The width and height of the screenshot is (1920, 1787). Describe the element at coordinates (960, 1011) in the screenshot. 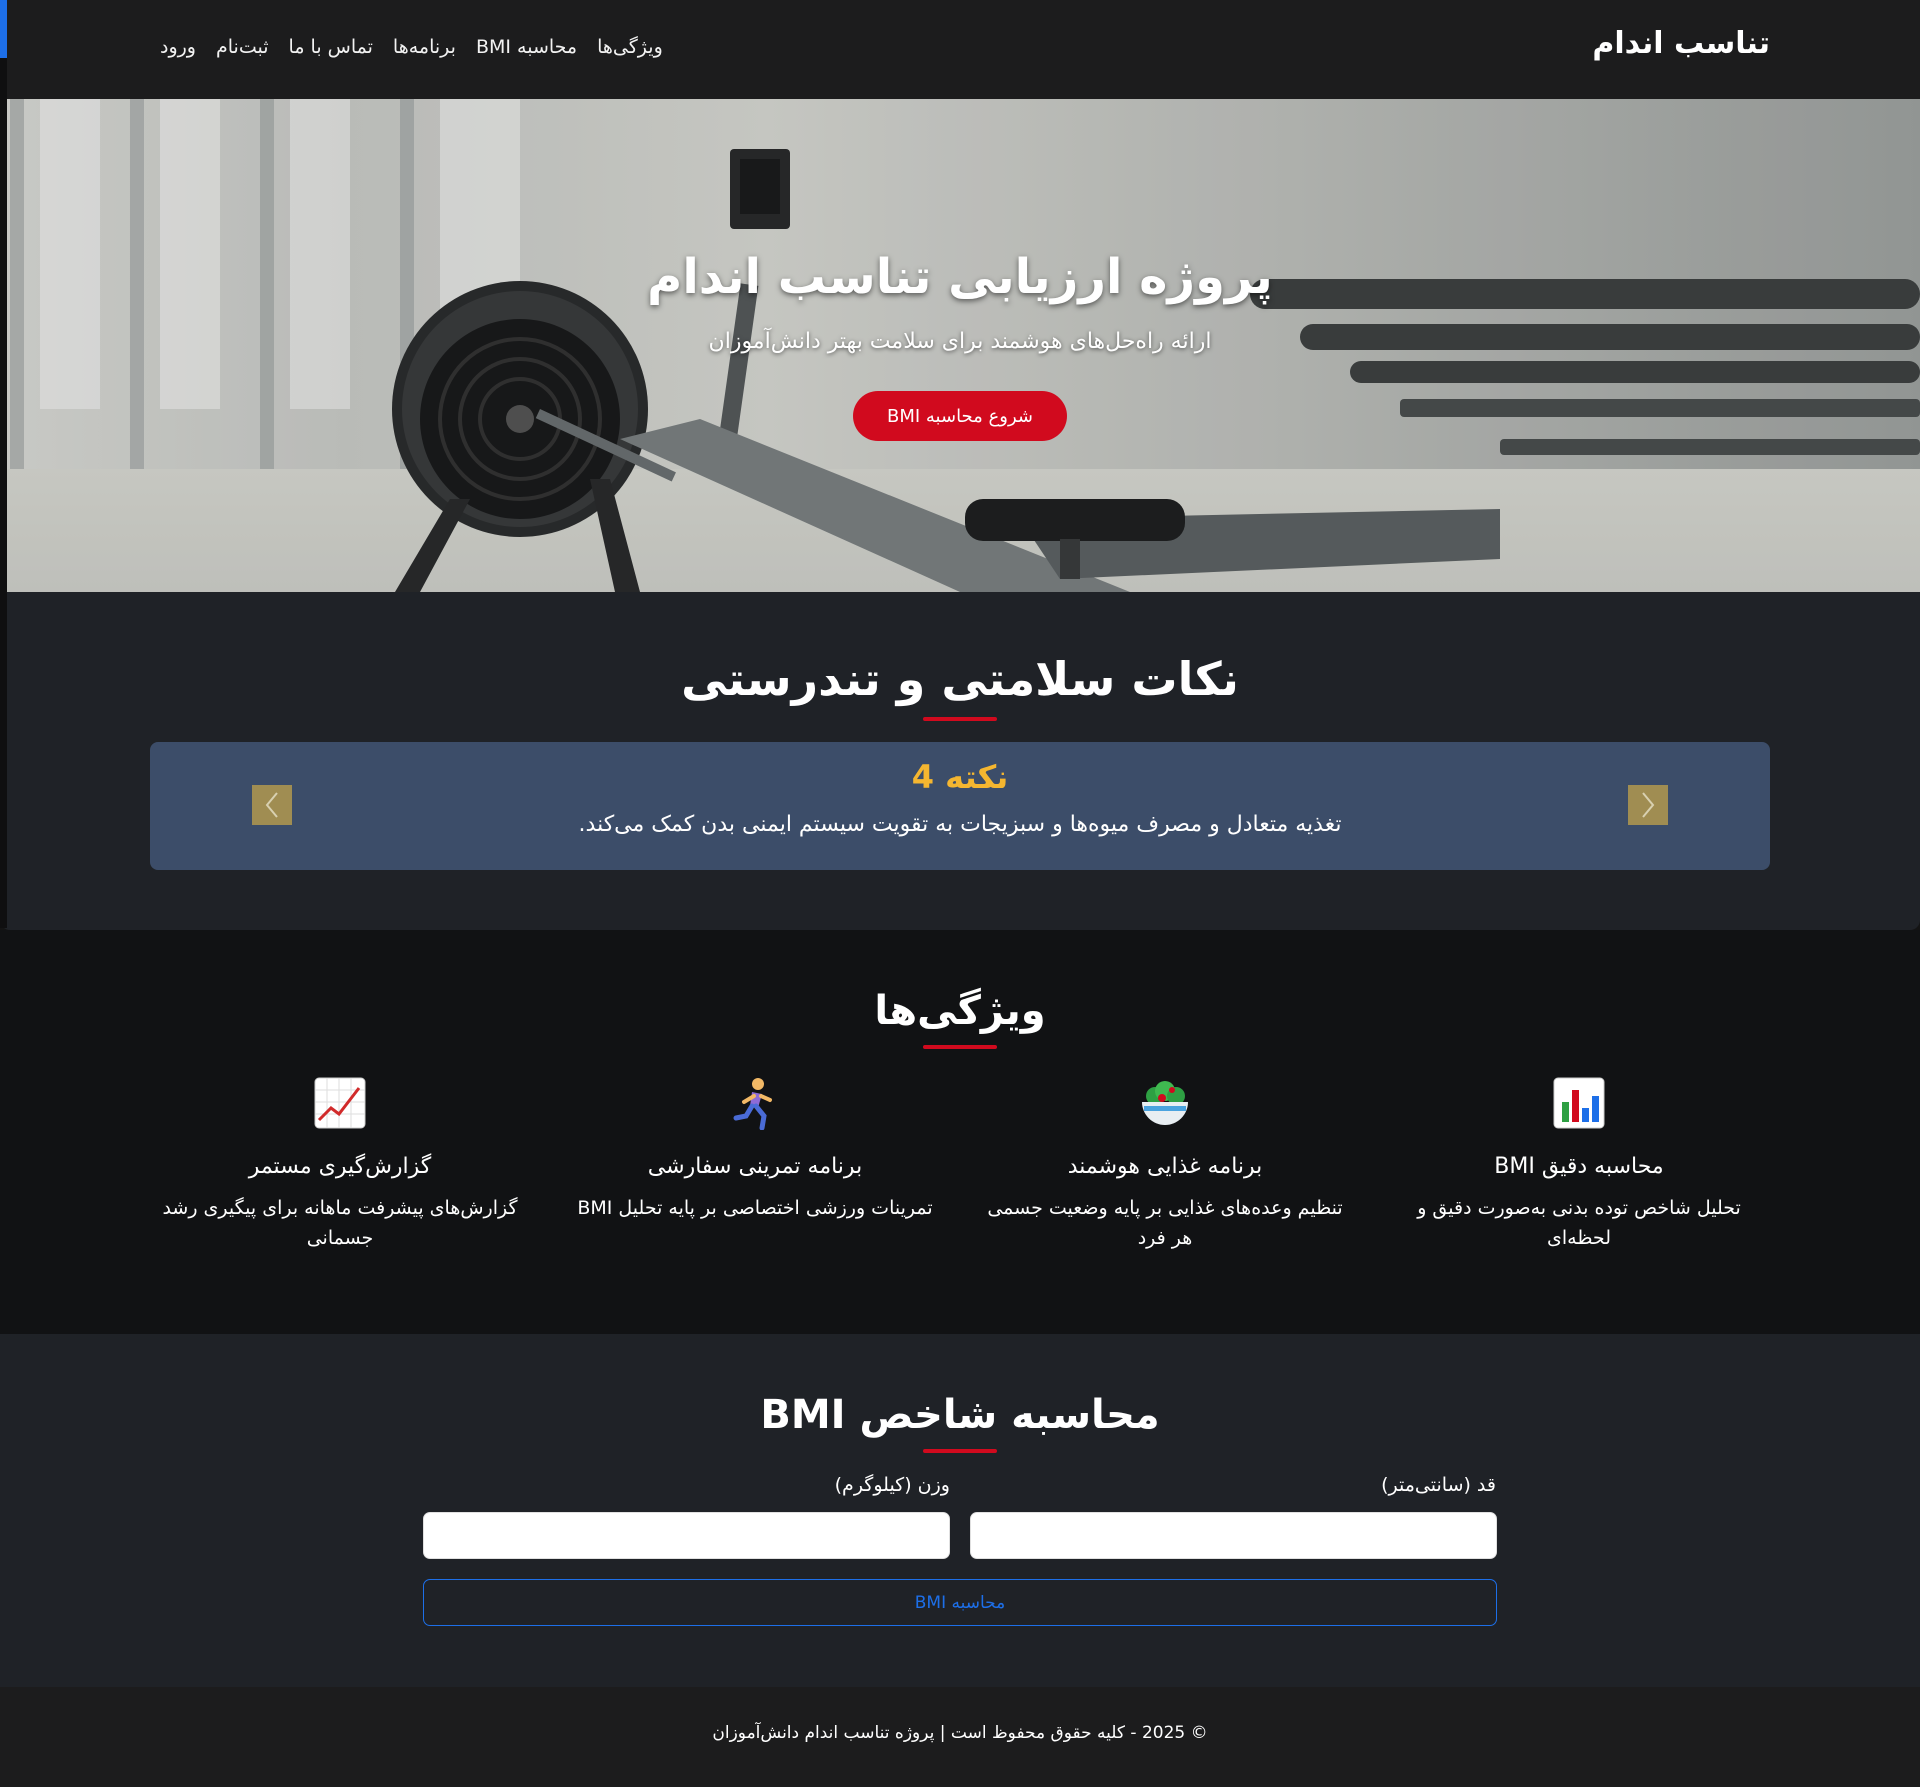

I see `features-section-title: ویژگی‌ها` at that location.